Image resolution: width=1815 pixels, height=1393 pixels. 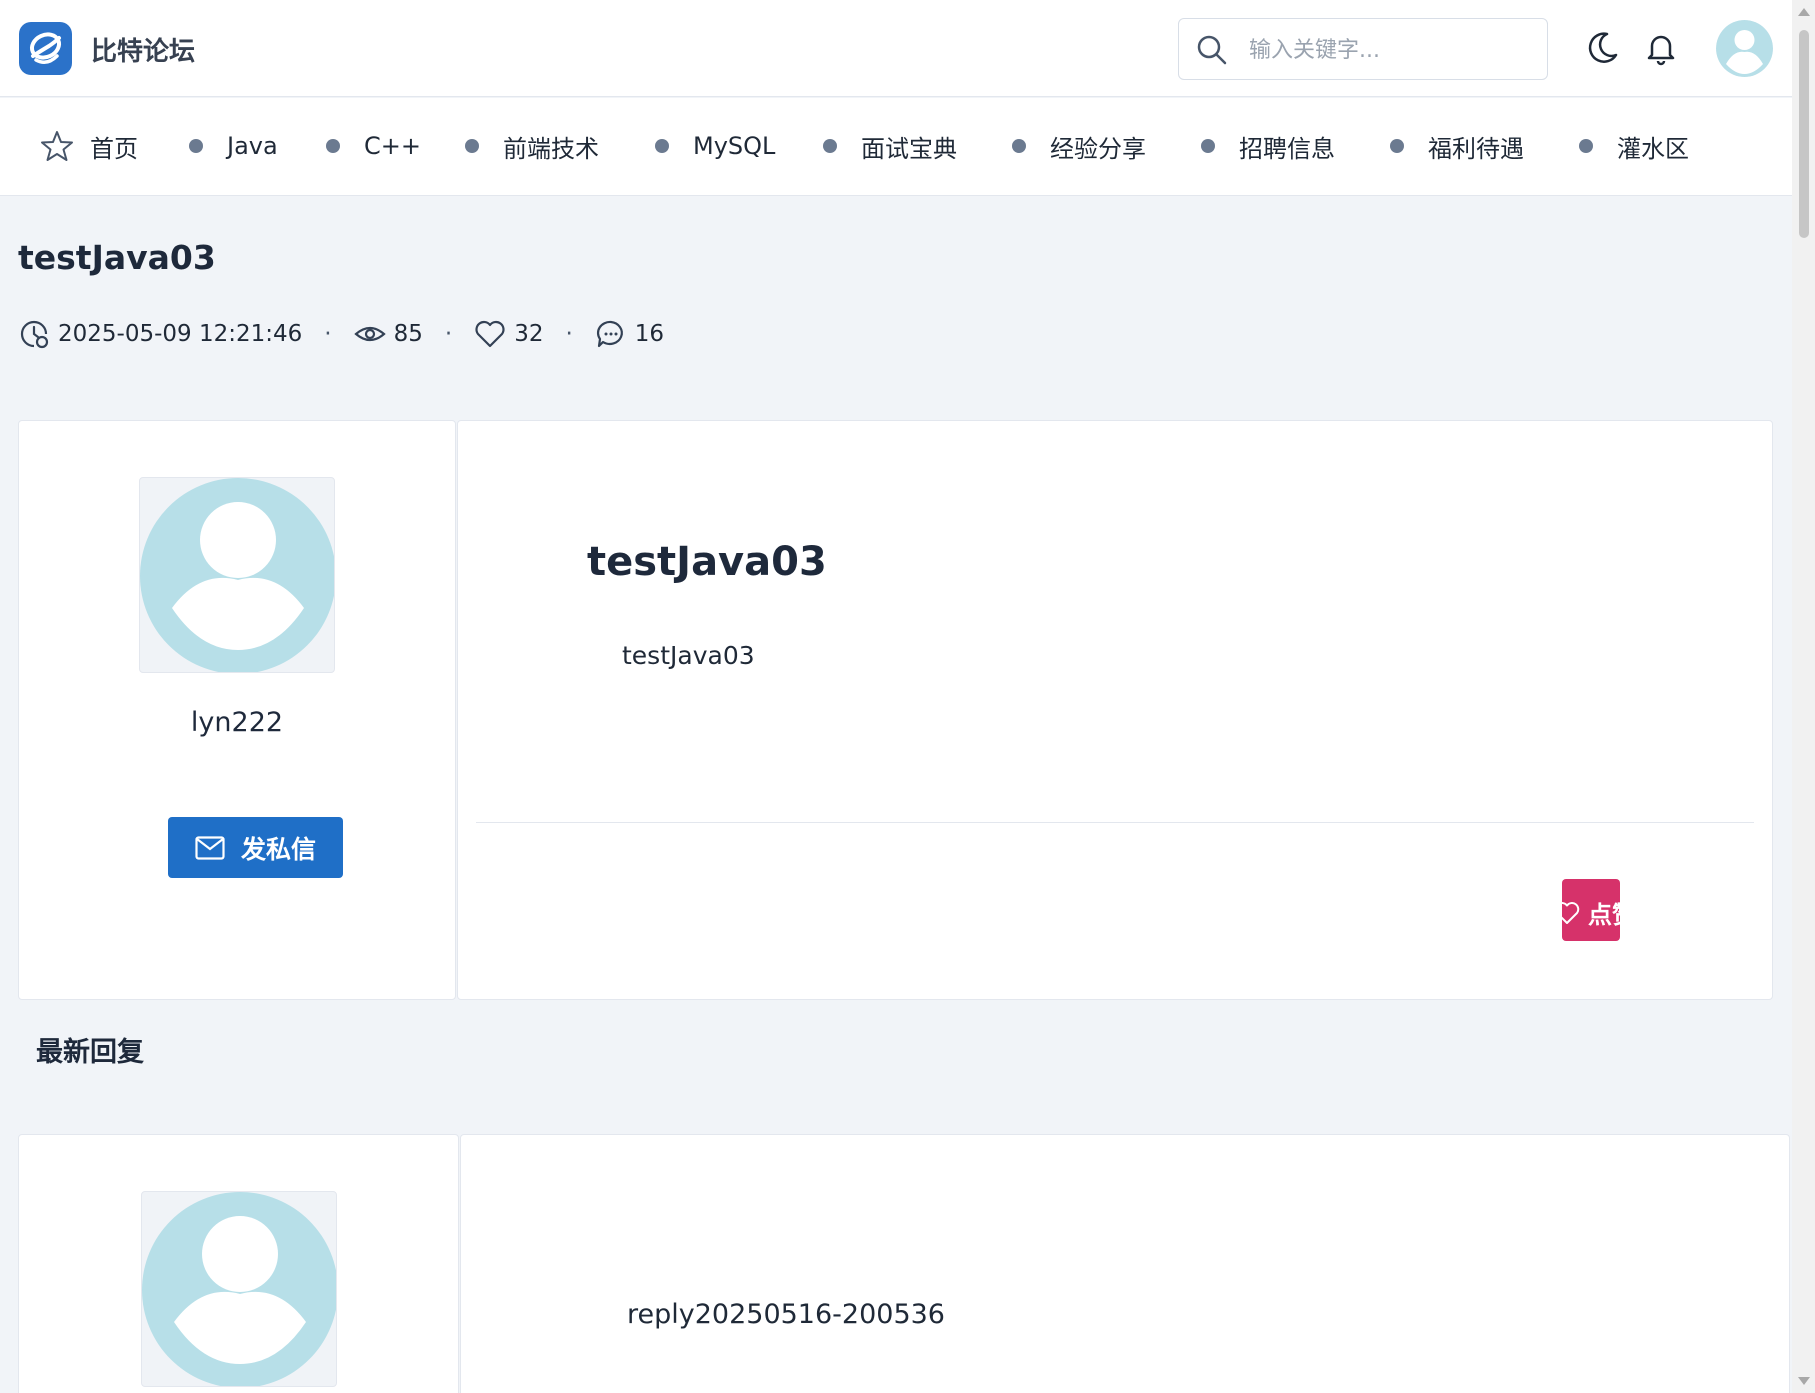 What do you see at coordinates (143, 49) in the screenshot?
I see `brand-name: 比特论坛` at bounding box center [143, 49].